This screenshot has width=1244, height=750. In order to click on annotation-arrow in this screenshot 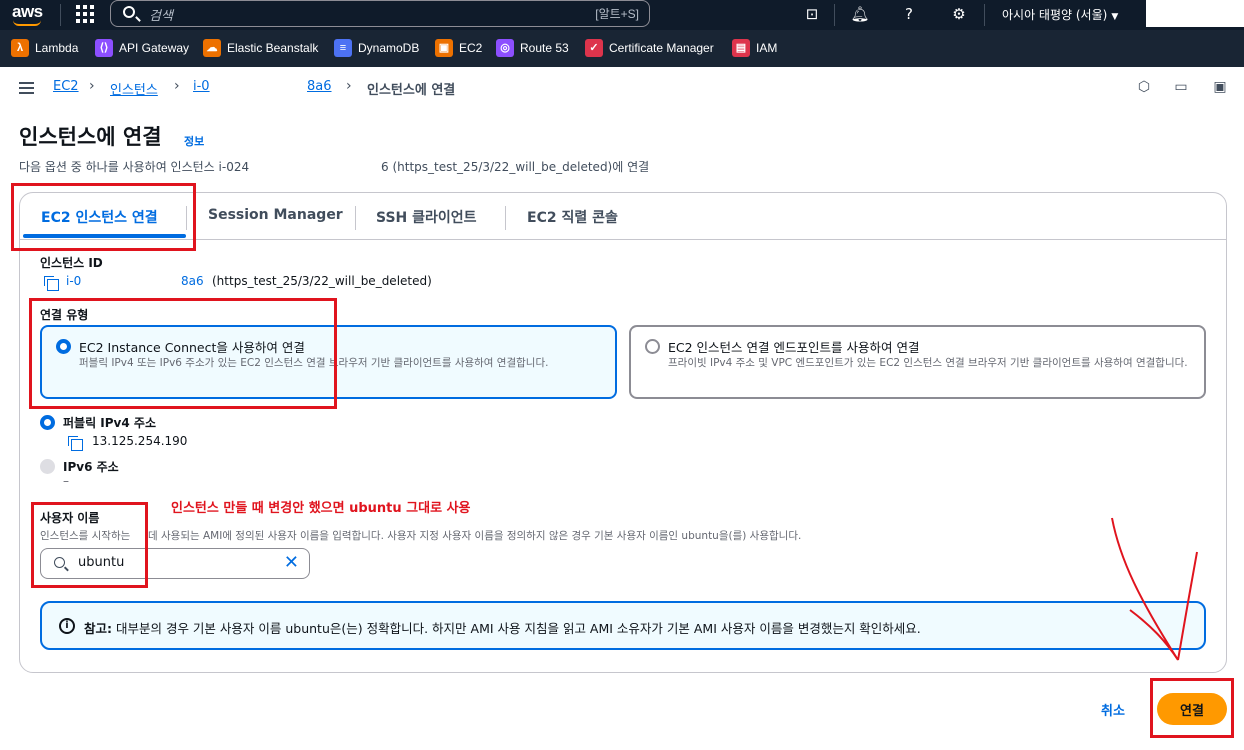, I will do `click(1154, 589)`.